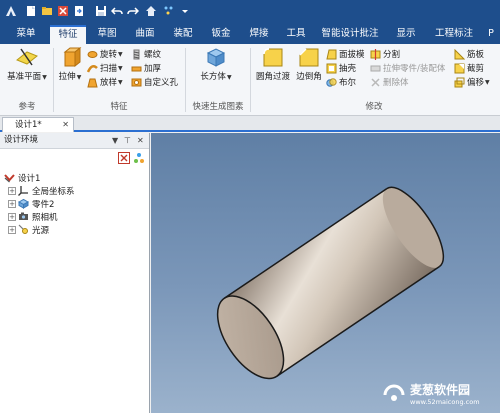 Image resolution: width=500 pixels, height=413 pixels. Describe the element at coordinates (375, 68) in the screenshot. I see `stretch-part-icon` at that location.